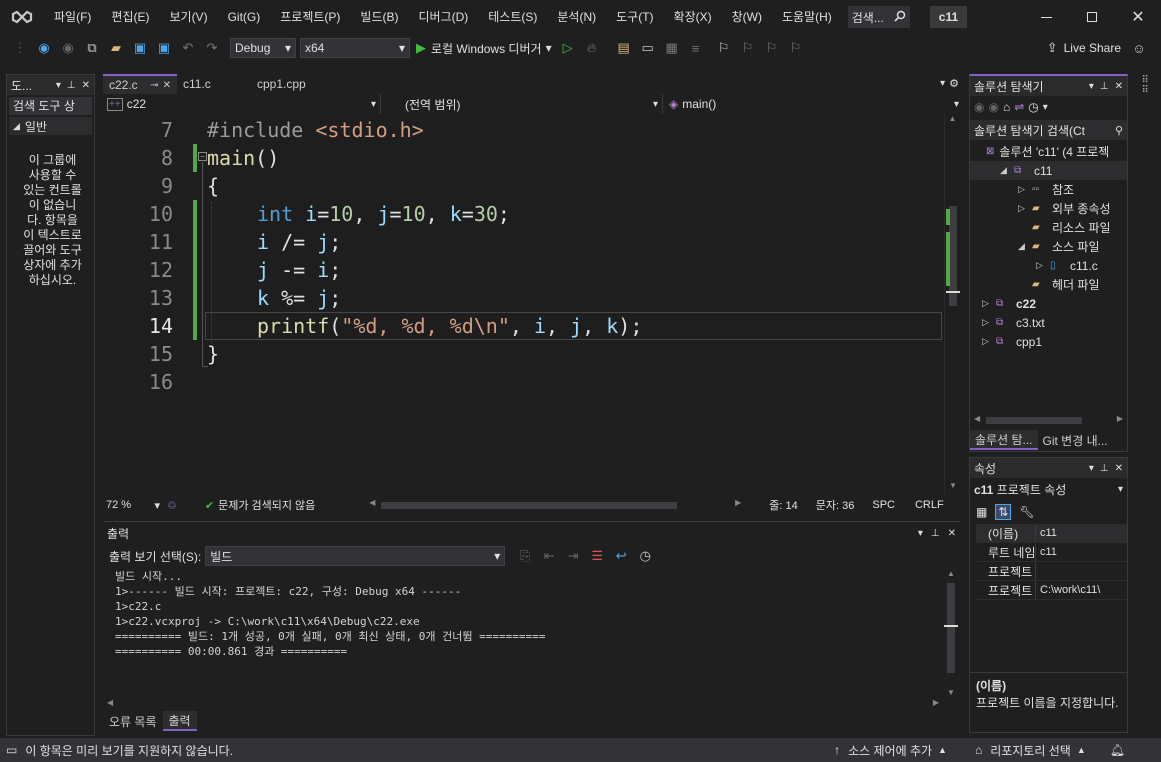 This screenshot has height=762, width=1161. Describe the element at coordinates (576, 17) in the screenshot. I see `menu-item: 분석(N)` at that location.